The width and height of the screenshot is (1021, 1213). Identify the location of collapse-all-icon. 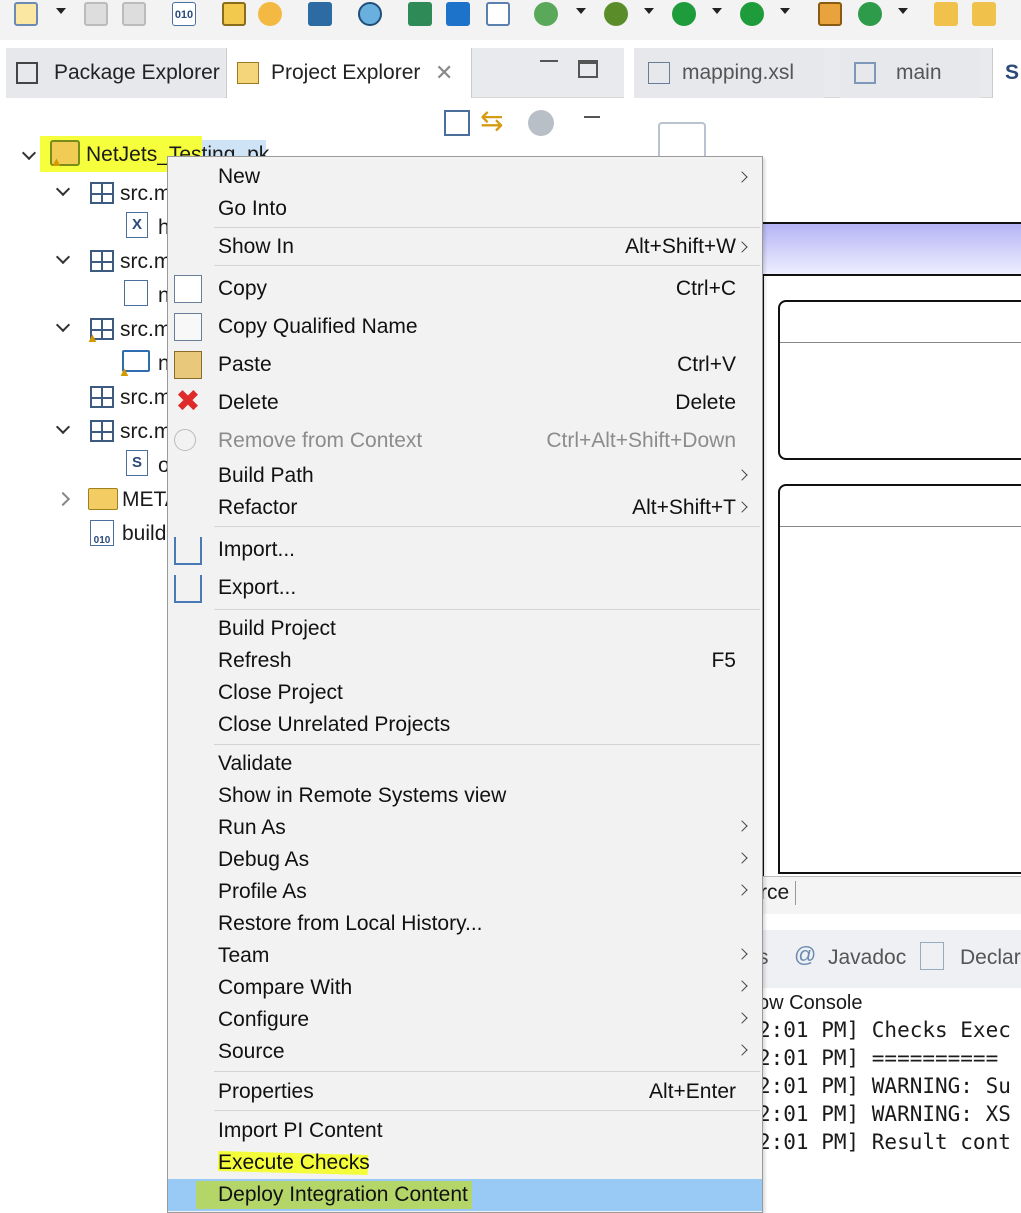
(457, 123).